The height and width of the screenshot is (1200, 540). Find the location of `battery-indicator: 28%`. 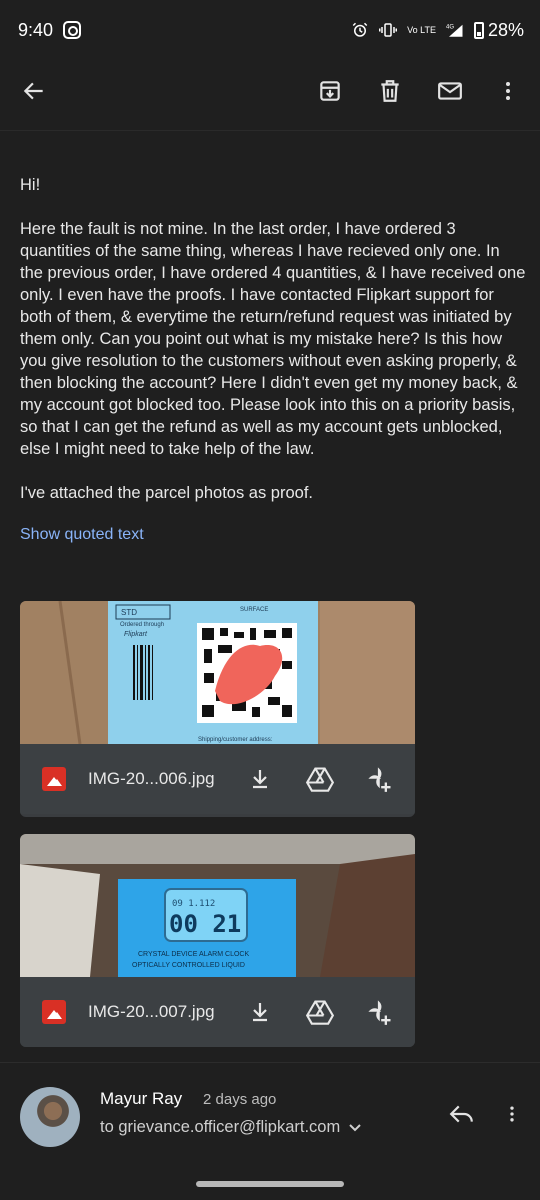

battery-indicator: 28% is located at coordinates (498, 30).